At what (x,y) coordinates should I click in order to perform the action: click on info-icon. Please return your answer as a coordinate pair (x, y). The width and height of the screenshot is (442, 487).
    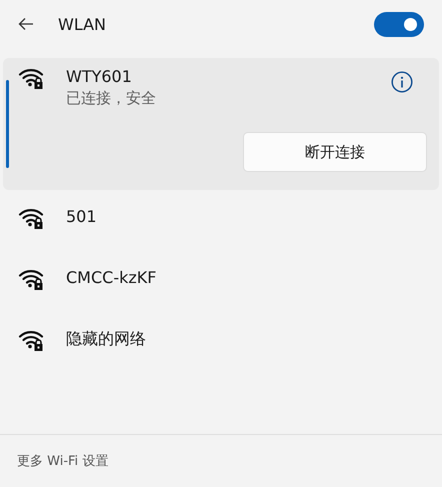
    Looking at the image, I should click on (402, 82).